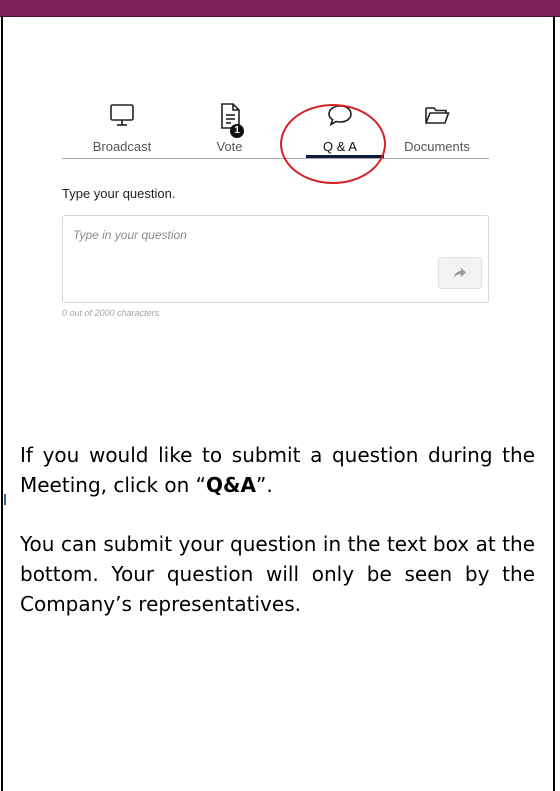  What do you see at coordinates (231, 485) in the screenshot?
I see `qa-emphasis: Q&A` at bounding box center [231, 485].